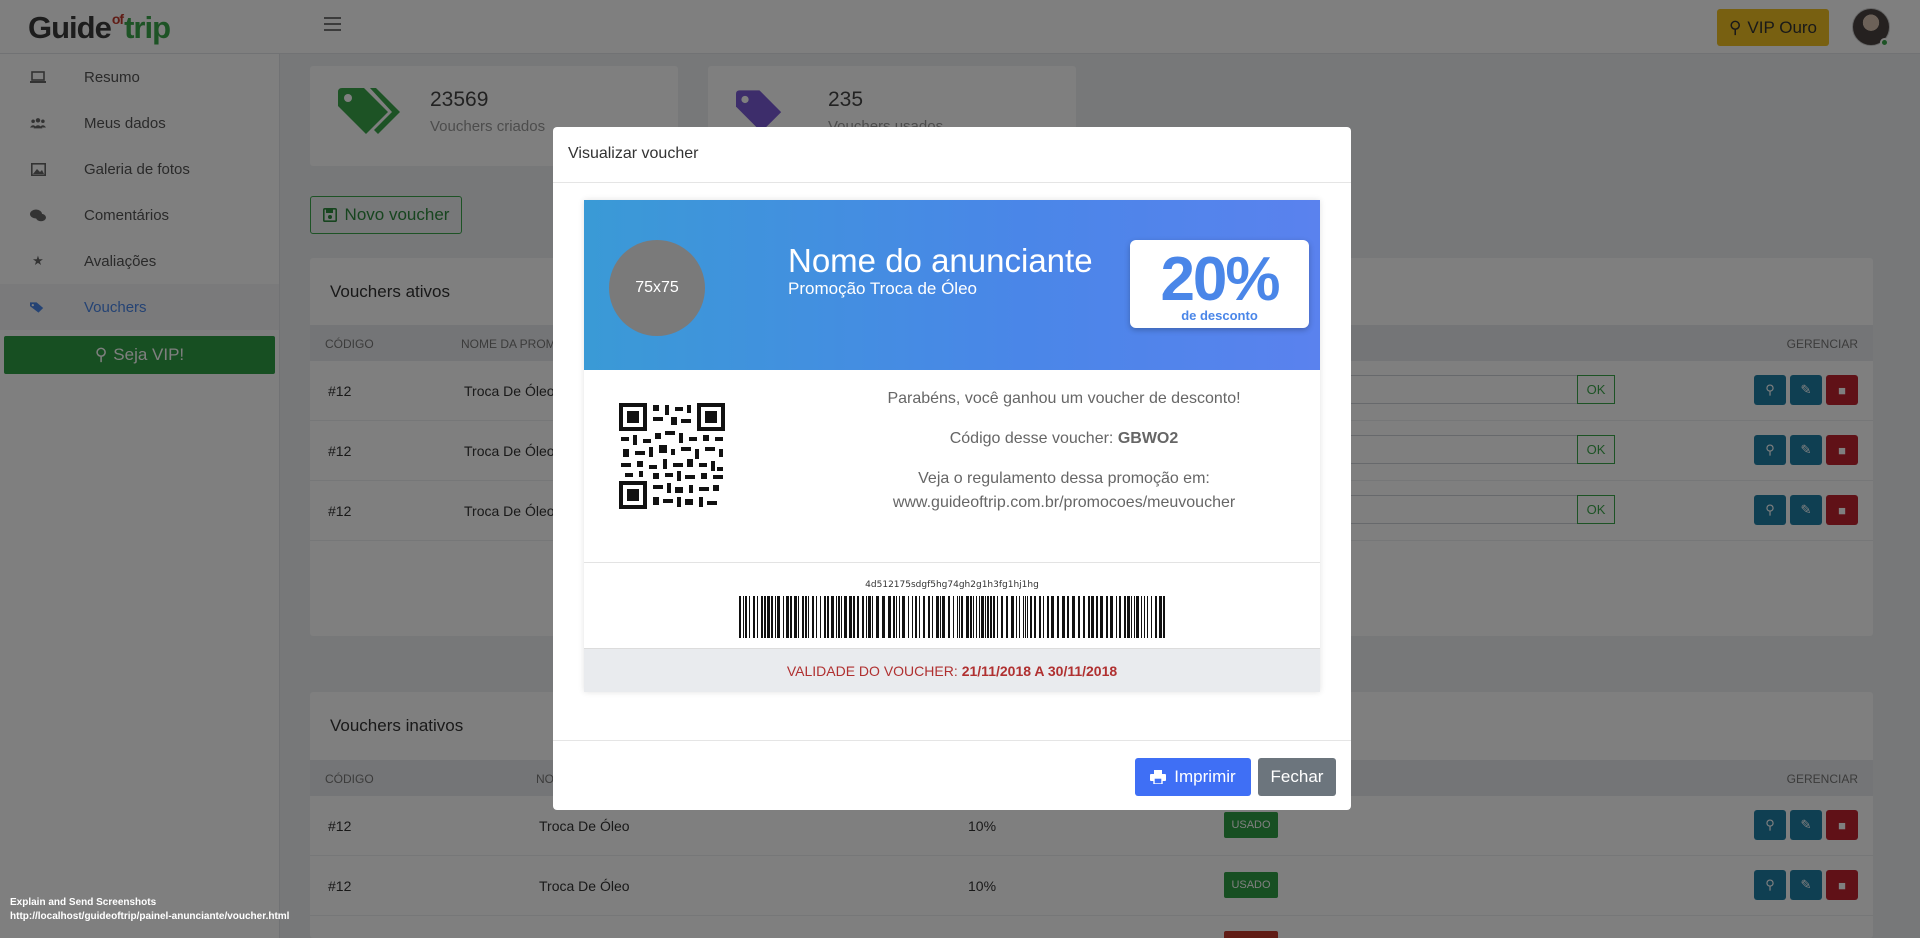 The height and width of the screenshot is (938, 1920). I want to click on print-button: Imprimir, so click(1193, 777).